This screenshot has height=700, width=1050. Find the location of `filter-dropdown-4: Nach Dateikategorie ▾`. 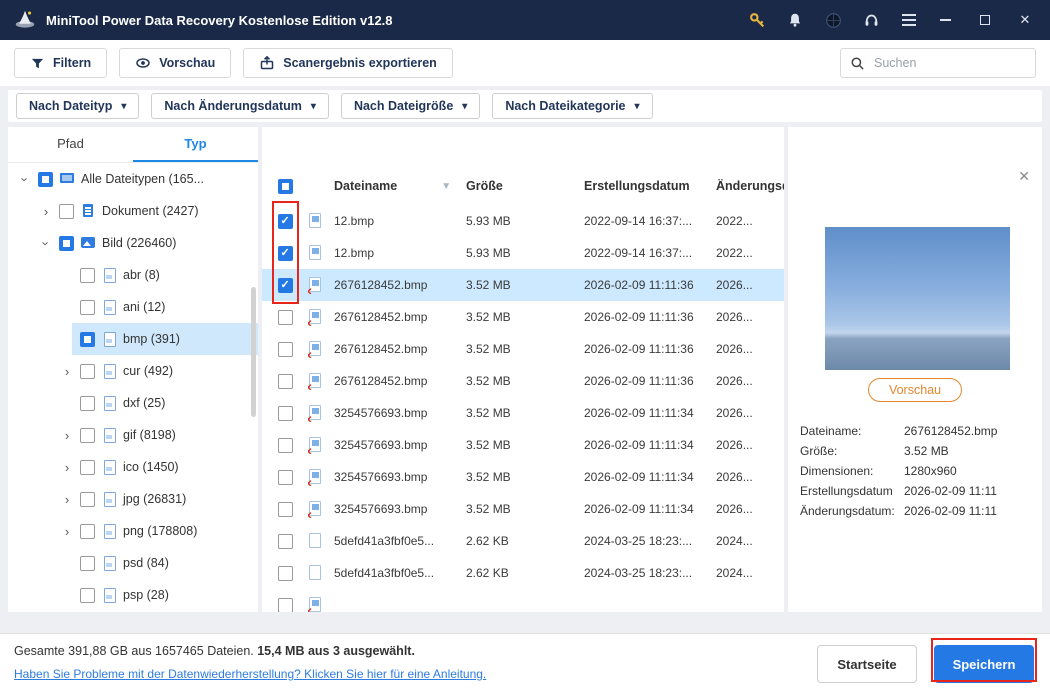

filter-dropdown-4: Nach Dateikategorie ▾ is located at coordinates (572, 106).